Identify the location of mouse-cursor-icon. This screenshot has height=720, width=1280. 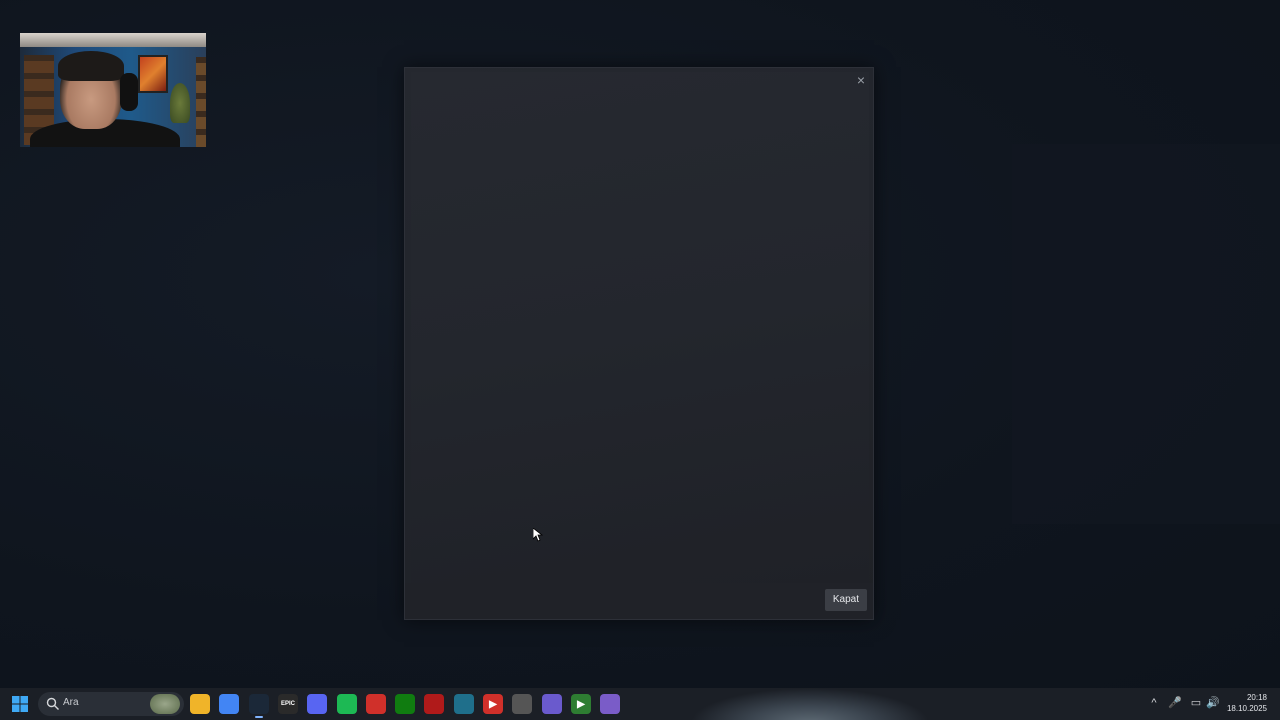
(538, 535).